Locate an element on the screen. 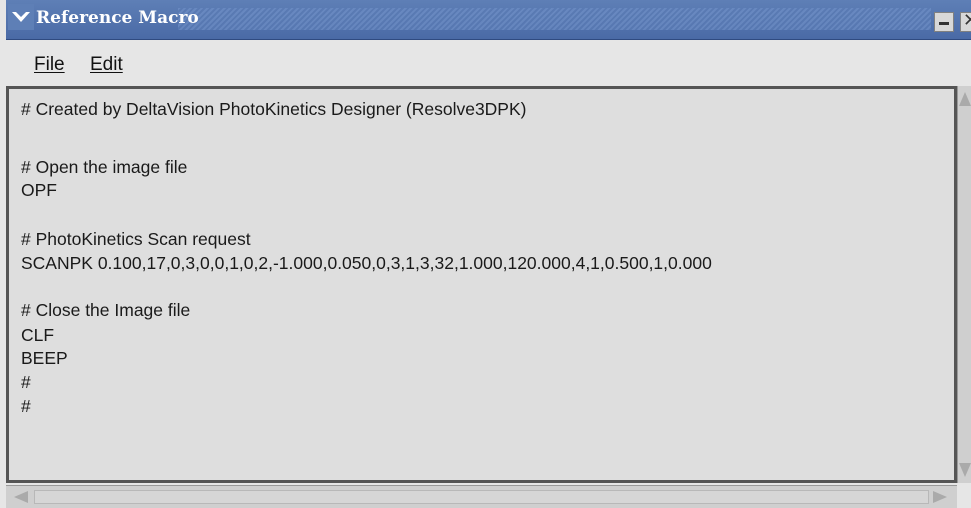 This screenshot has width=971, height=508. close-icon: ✕ is located at coordinates (967, 20).